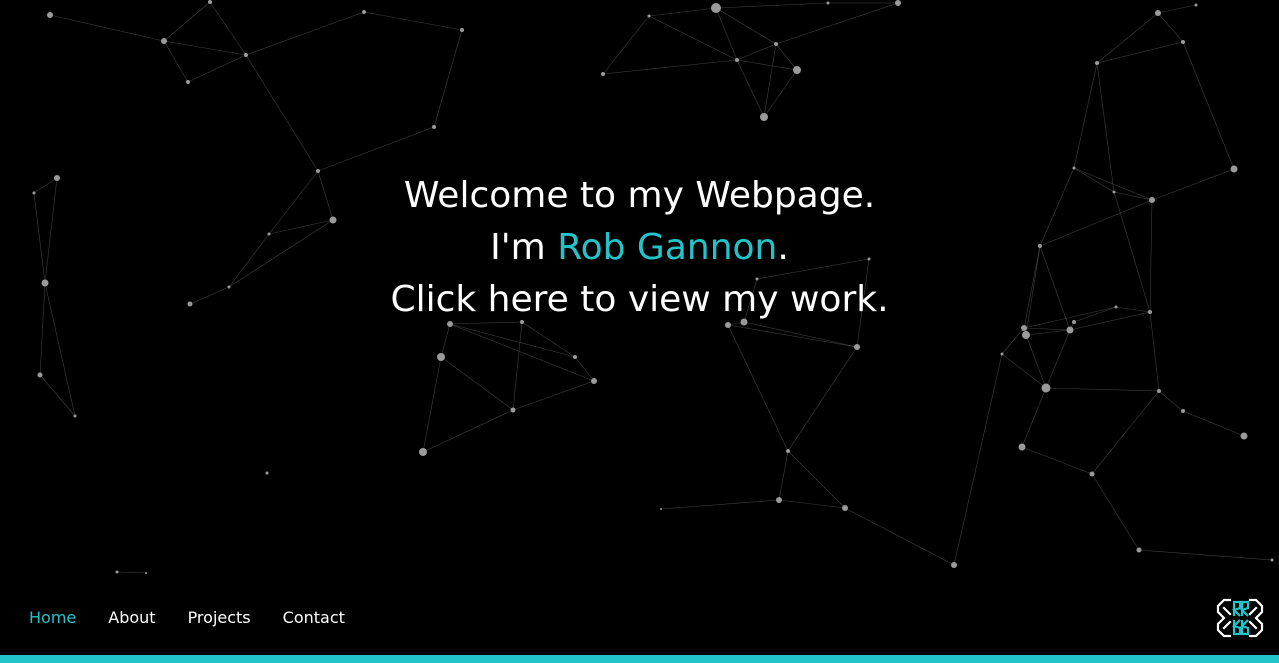  Describe the element at coordinates (1240, 618) in the screenshot. I see `rg-monogram-logo-icon` at that location.